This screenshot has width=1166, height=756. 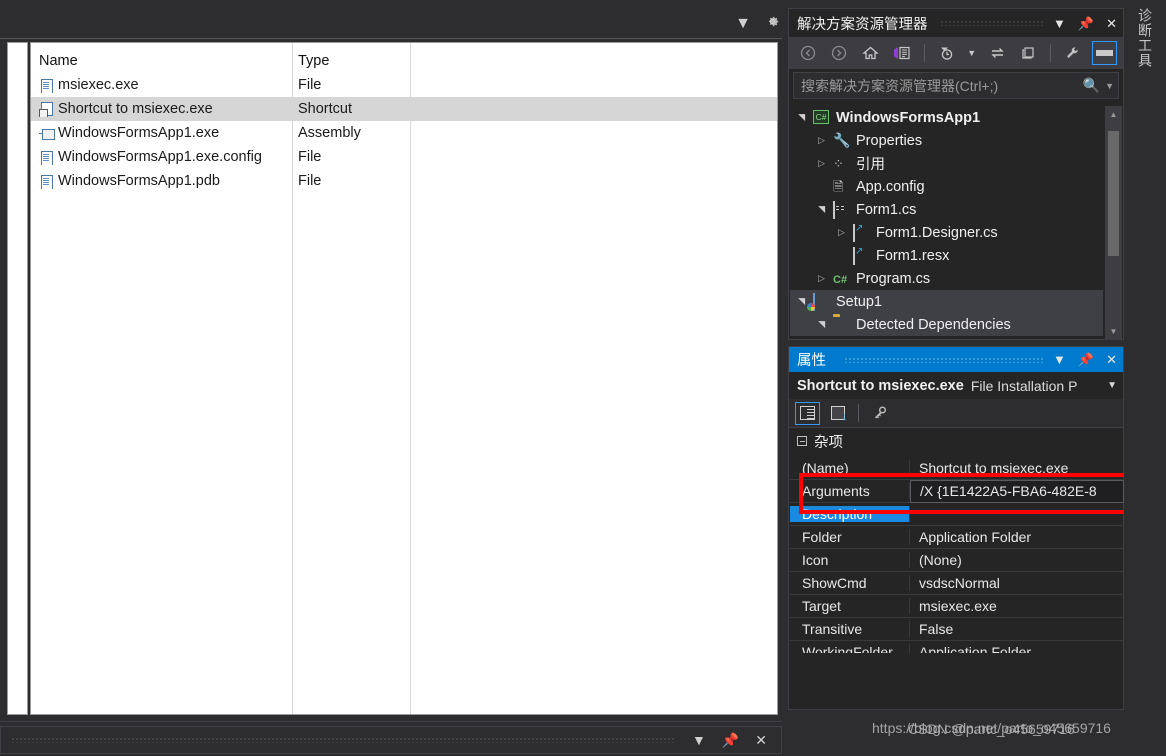 What do you see at coordinates (956, 441) in the screenshot?
I see `properties-category-header: 杂项` at bounding box center [956, 441].